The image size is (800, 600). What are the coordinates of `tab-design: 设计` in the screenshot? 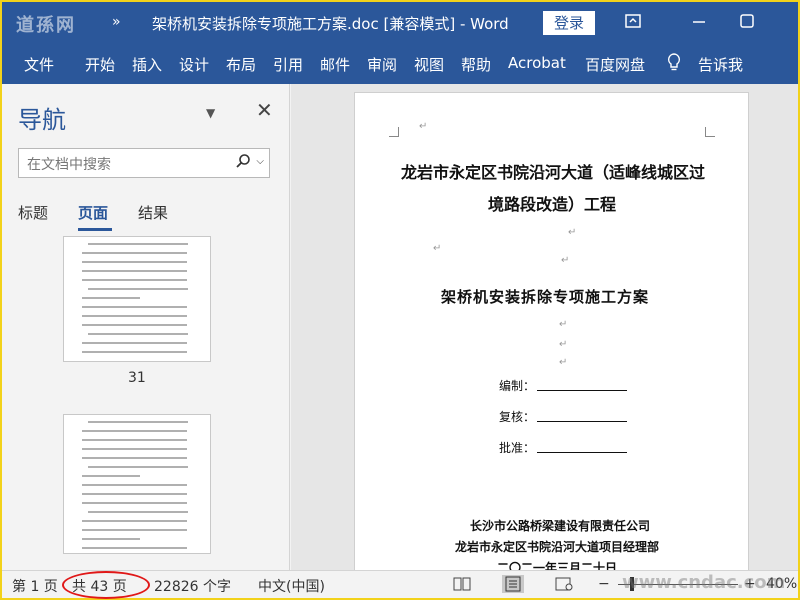 It's located at (194, 64).